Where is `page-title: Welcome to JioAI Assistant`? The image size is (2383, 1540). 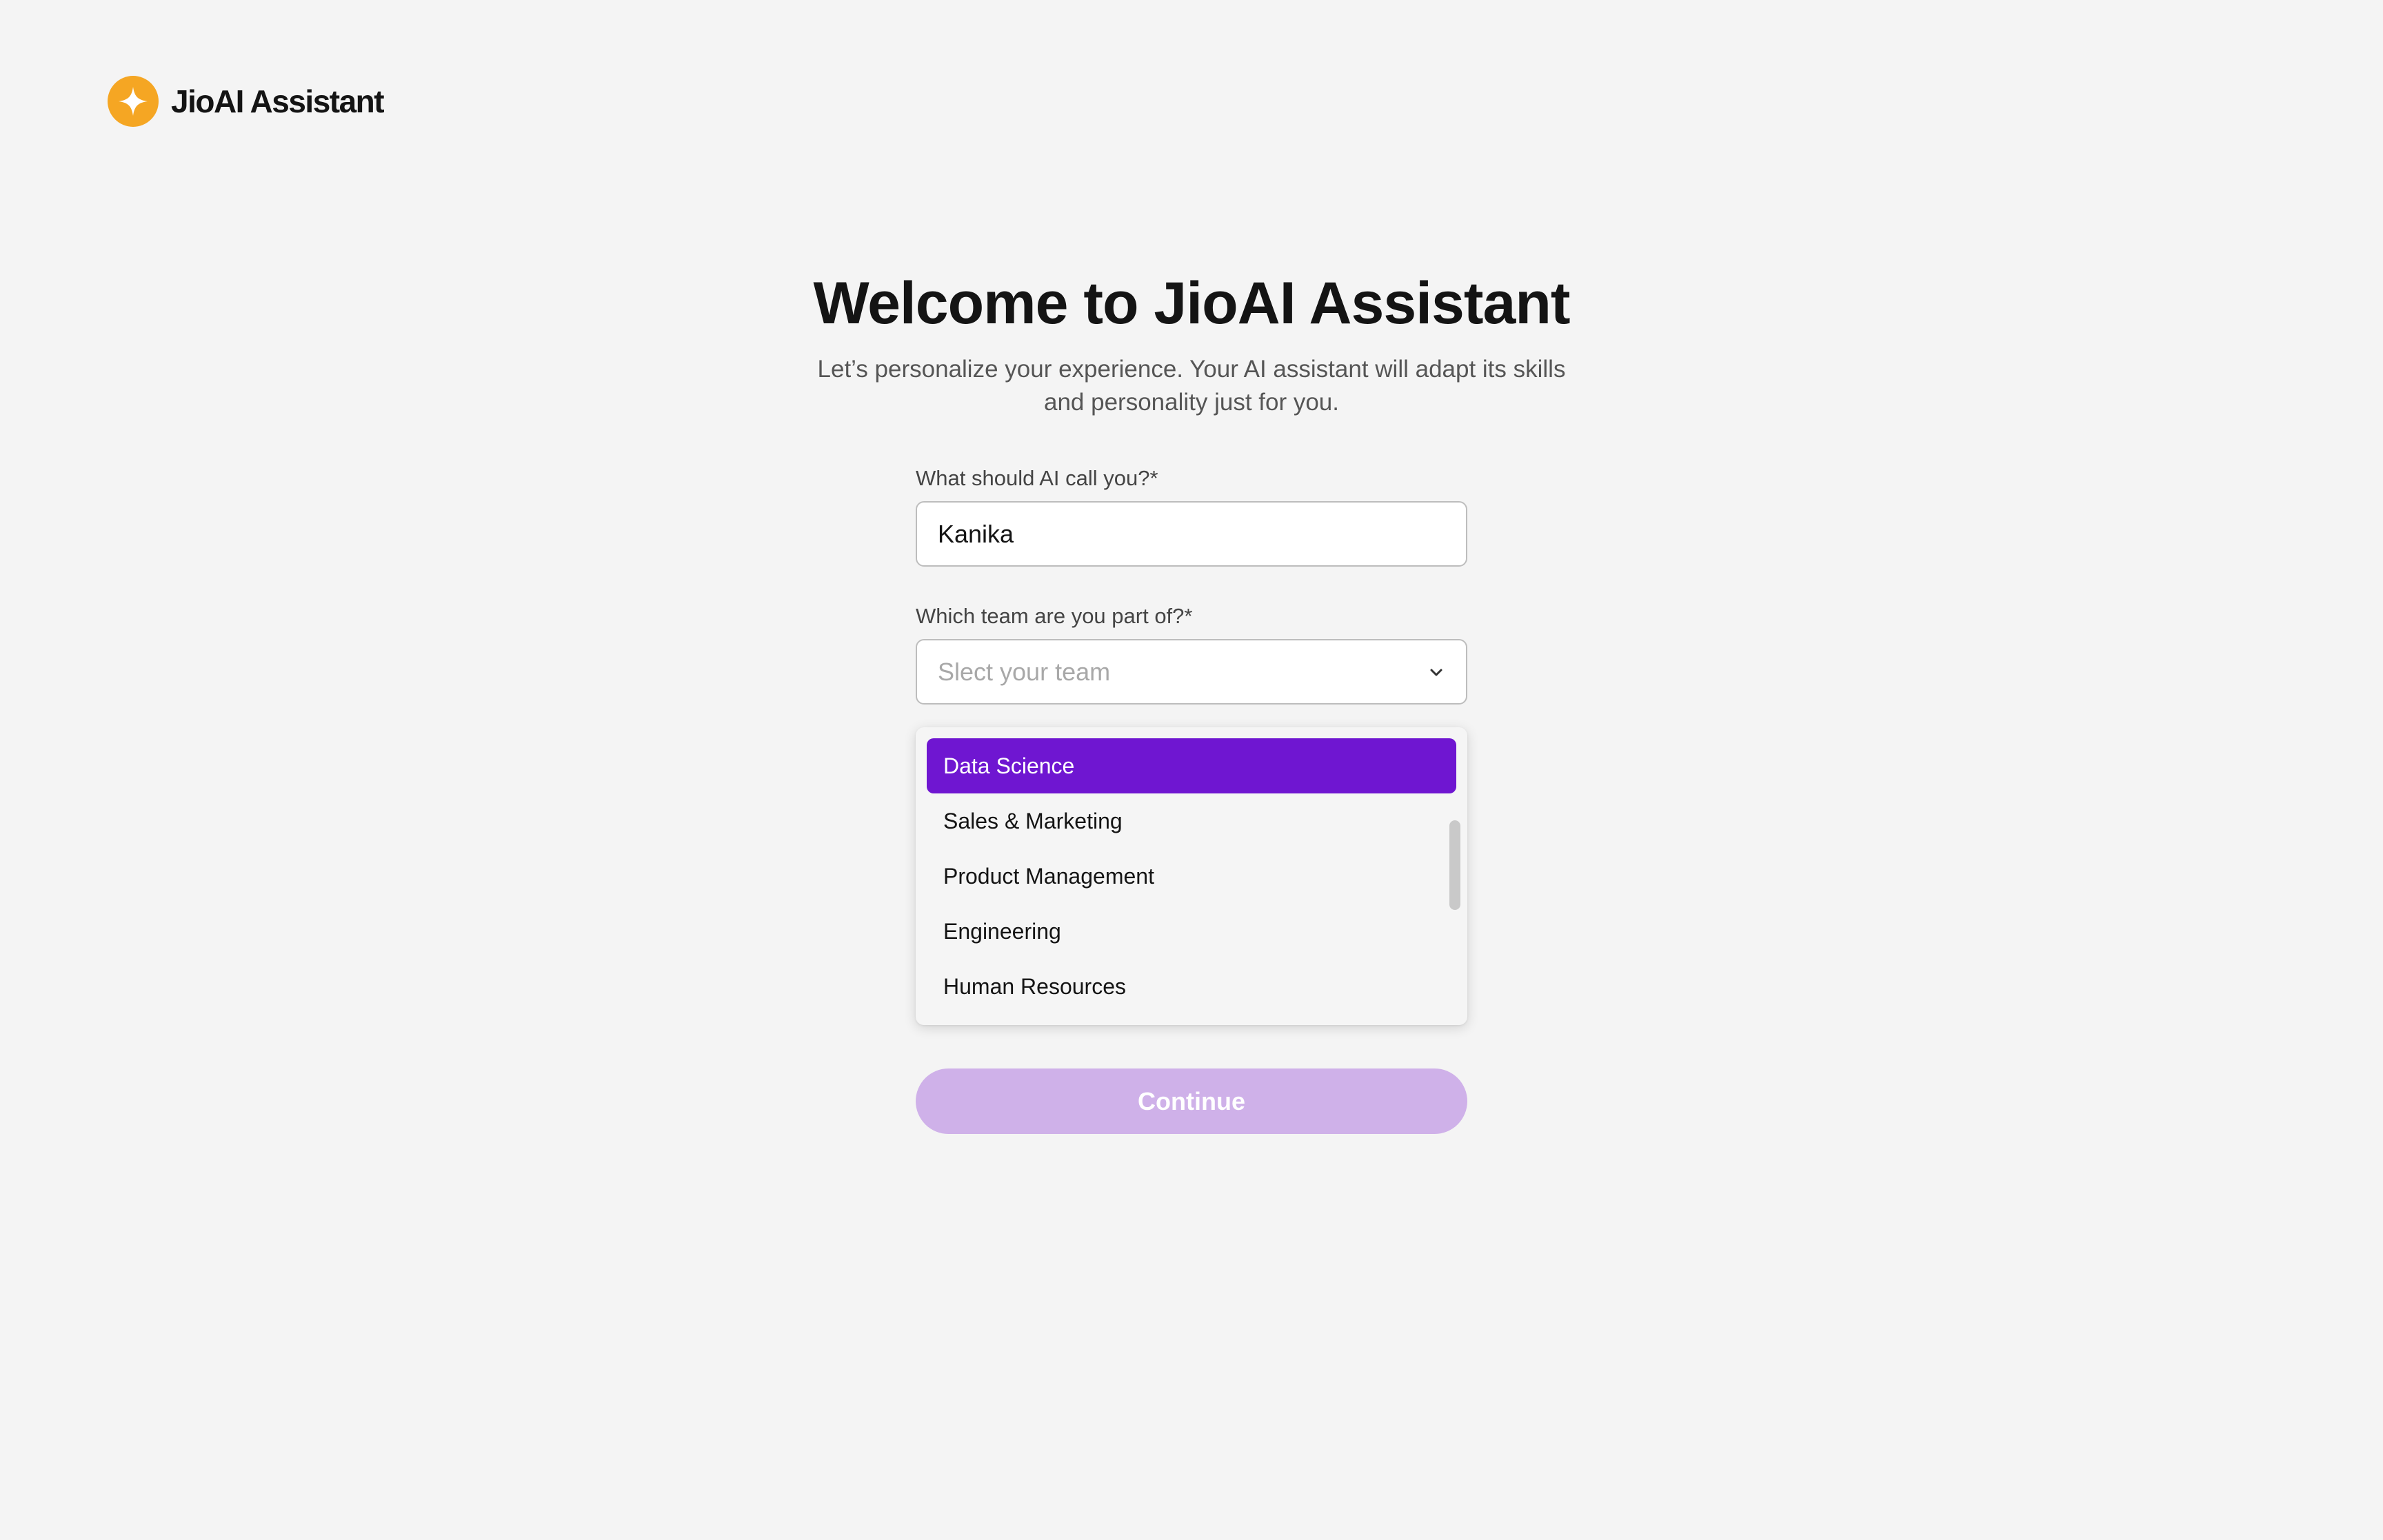 page-title: Welcome to JioAI Assistant is located at coordinates (1191, 303).